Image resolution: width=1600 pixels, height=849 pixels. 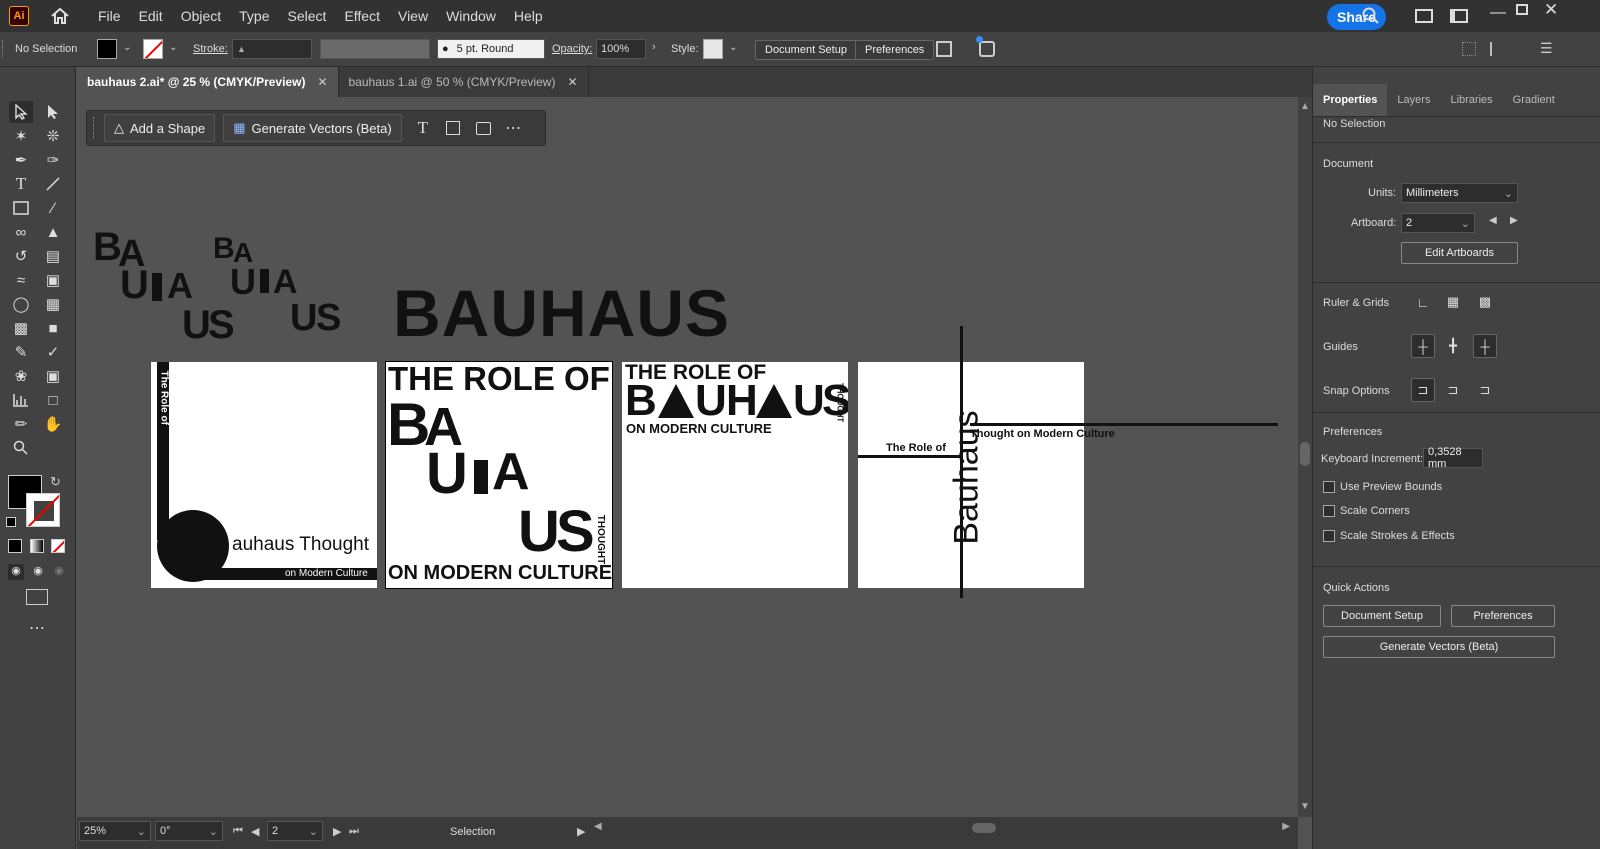 I want to click on draw-inside-icon: ◉, so click(x=59, y=572).